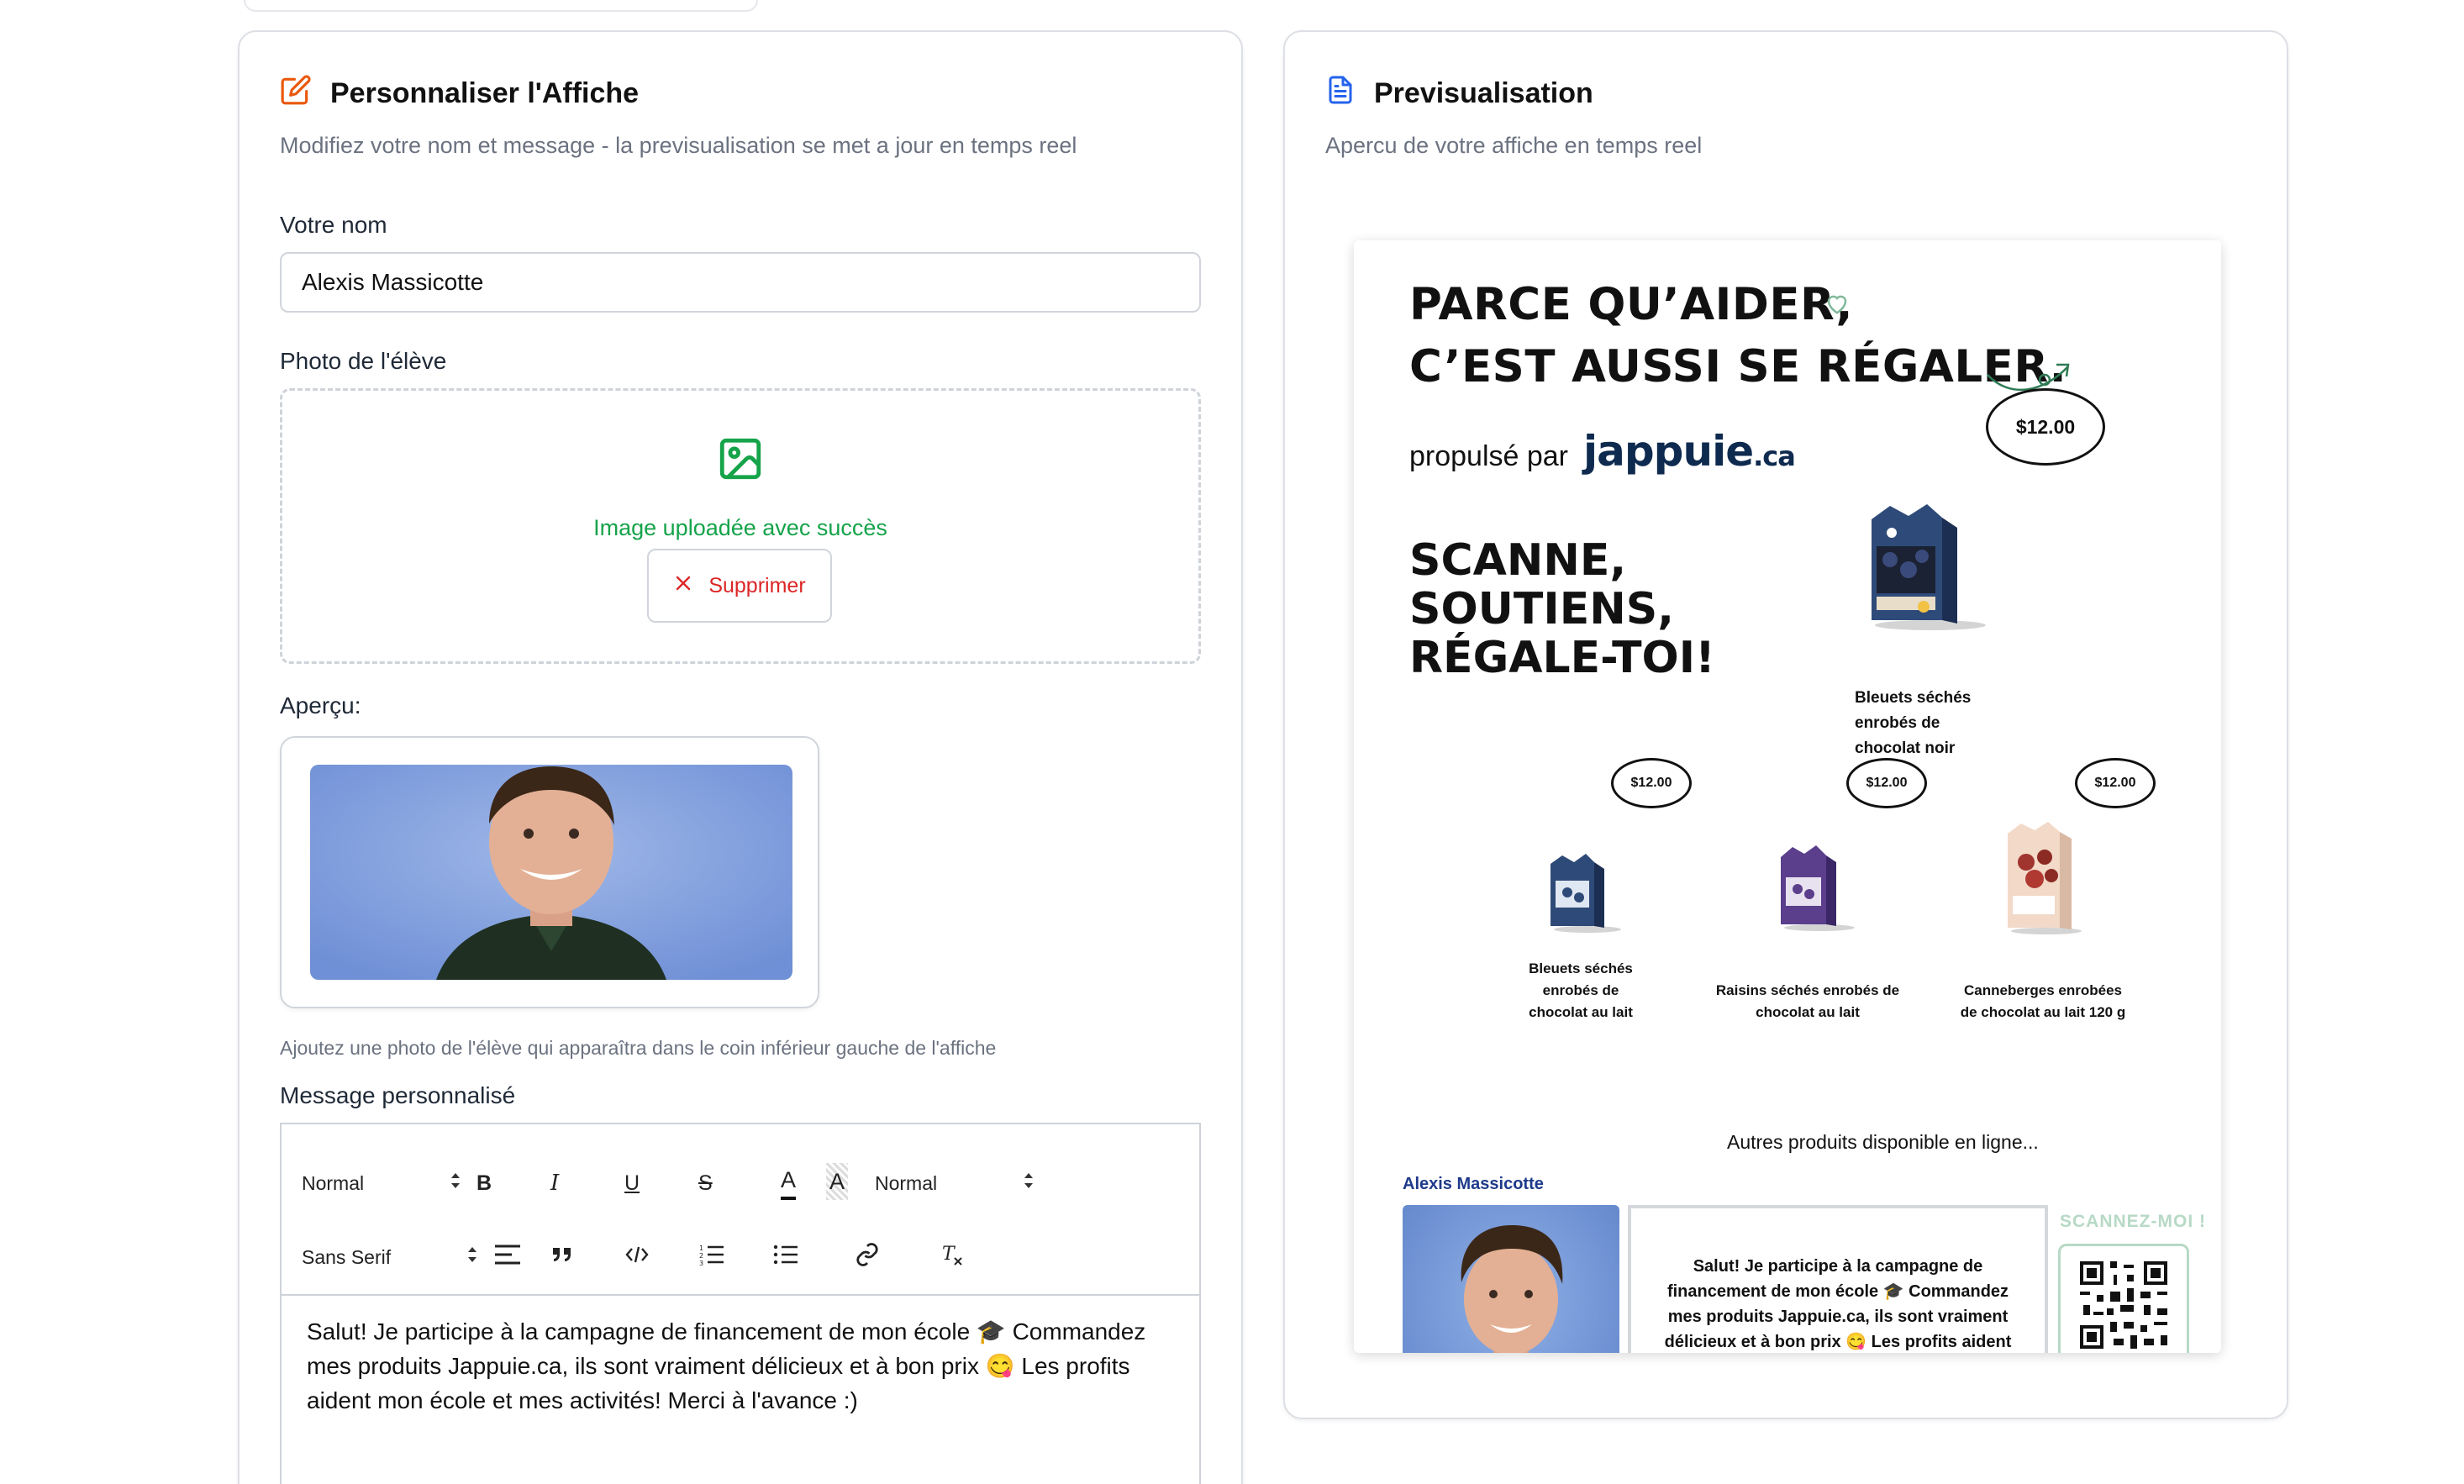 Image resolution: width=2464 pixels, height=1484 pixels. I want to click on heart-icon, so click(1837, 306).